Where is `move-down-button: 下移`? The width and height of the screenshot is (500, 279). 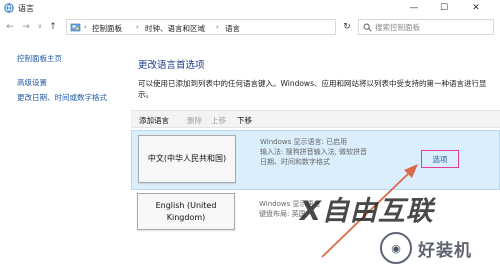
move-down-button: 下移 is located at coordinates (244, 120).